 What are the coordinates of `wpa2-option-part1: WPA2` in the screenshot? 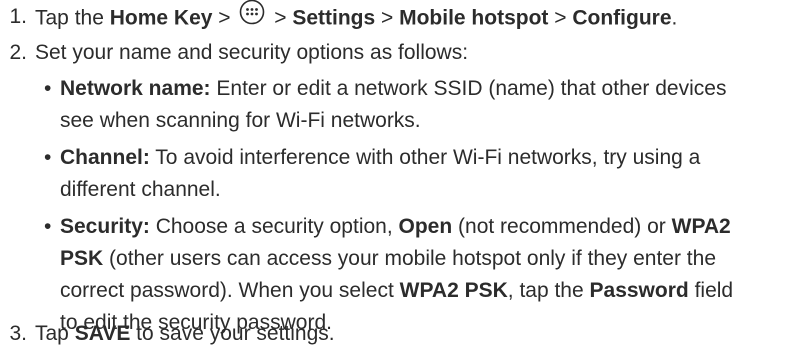 It's located at (701, 226).